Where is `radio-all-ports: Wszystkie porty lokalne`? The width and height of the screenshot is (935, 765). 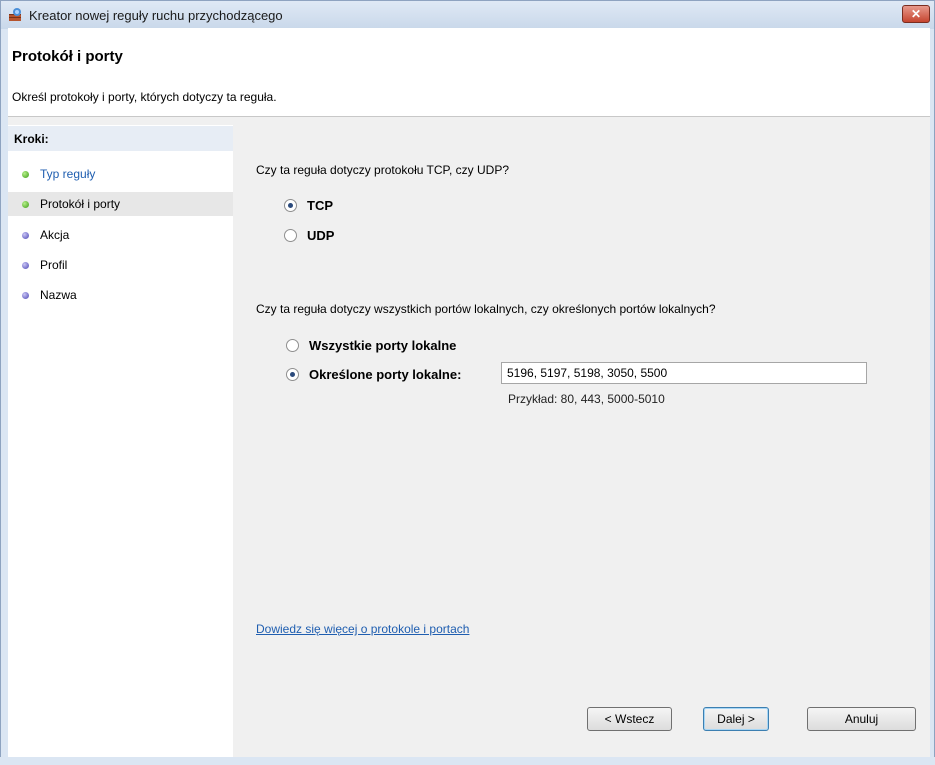
radio-all-ports: Wszystkie porty lokalne is located at coordinates (371, 345).